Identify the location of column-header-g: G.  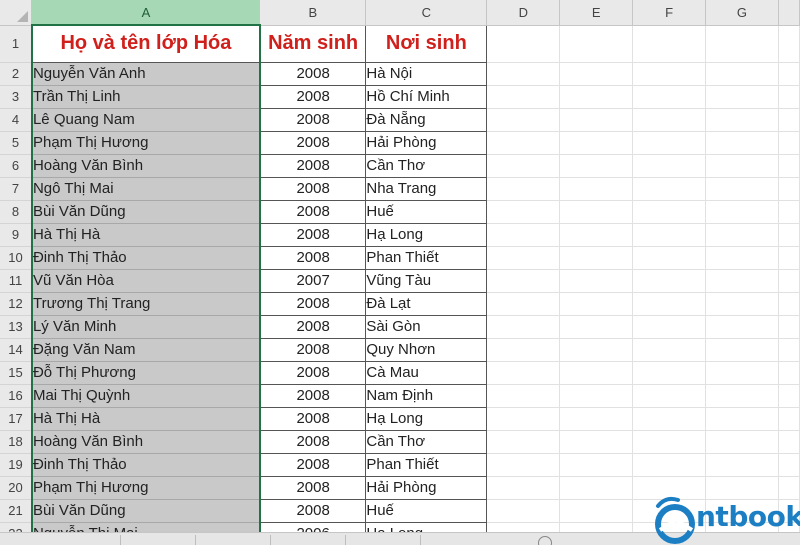
(742, 13).